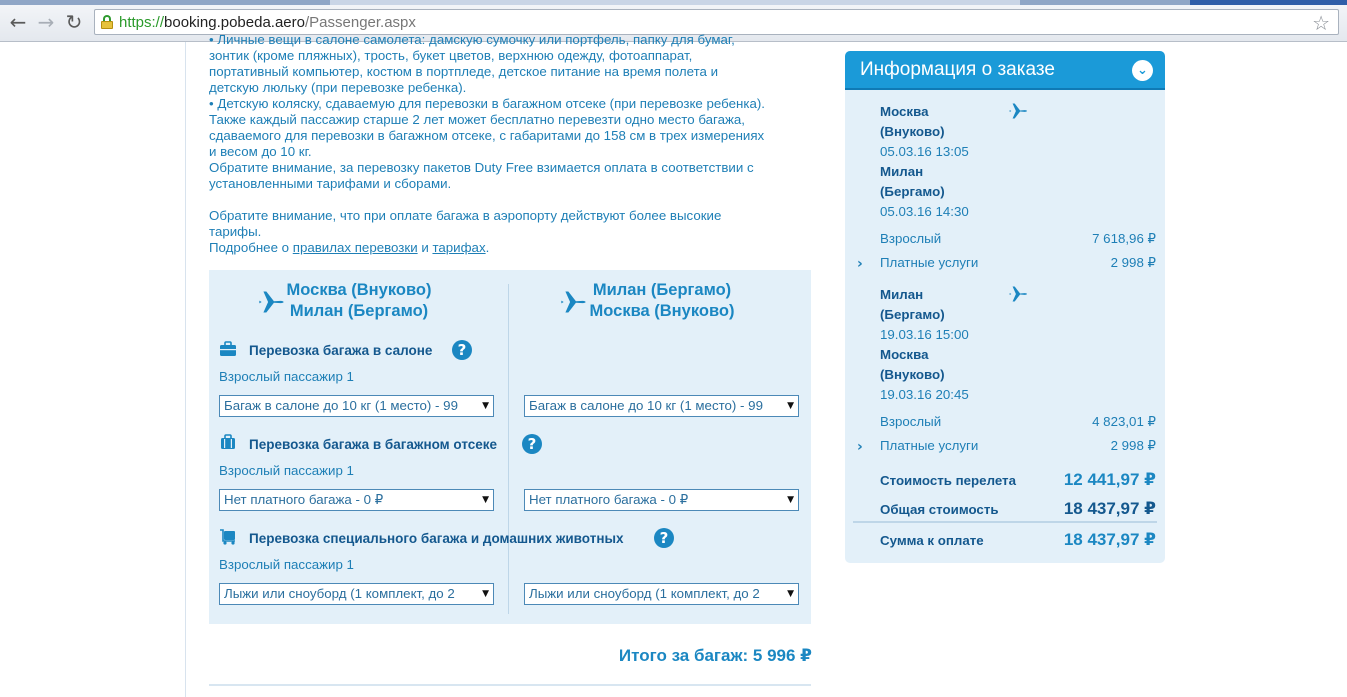 Image resolution: width=1347 pixels, height=697 pixels. Describe the element at coordinates (662, 290) in the screenshot. I see `route-from: Милан (Бергамо)` at that location.